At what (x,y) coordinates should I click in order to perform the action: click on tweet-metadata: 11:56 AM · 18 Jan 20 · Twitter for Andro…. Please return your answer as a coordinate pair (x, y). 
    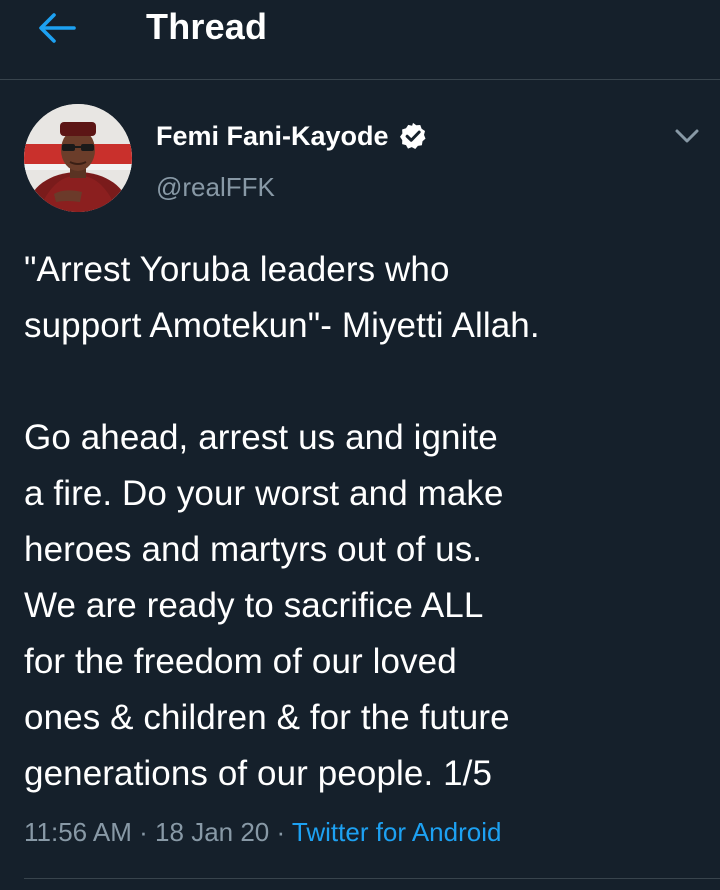
    Looking at the image, I should click on (262, 832).